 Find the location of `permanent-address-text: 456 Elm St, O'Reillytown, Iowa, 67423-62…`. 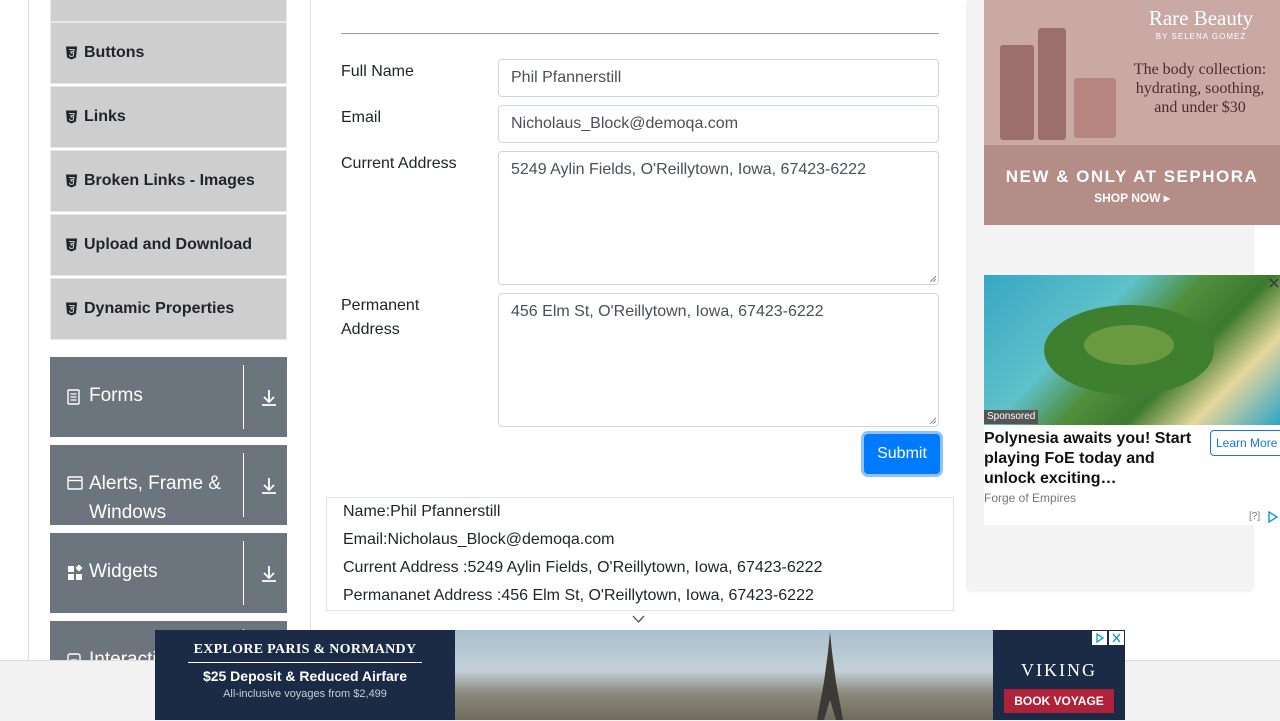

permanent-address-text: 456 Elm St, O'Reillytown, Iowa, 67423-62… is located at coordinates (667, 311).